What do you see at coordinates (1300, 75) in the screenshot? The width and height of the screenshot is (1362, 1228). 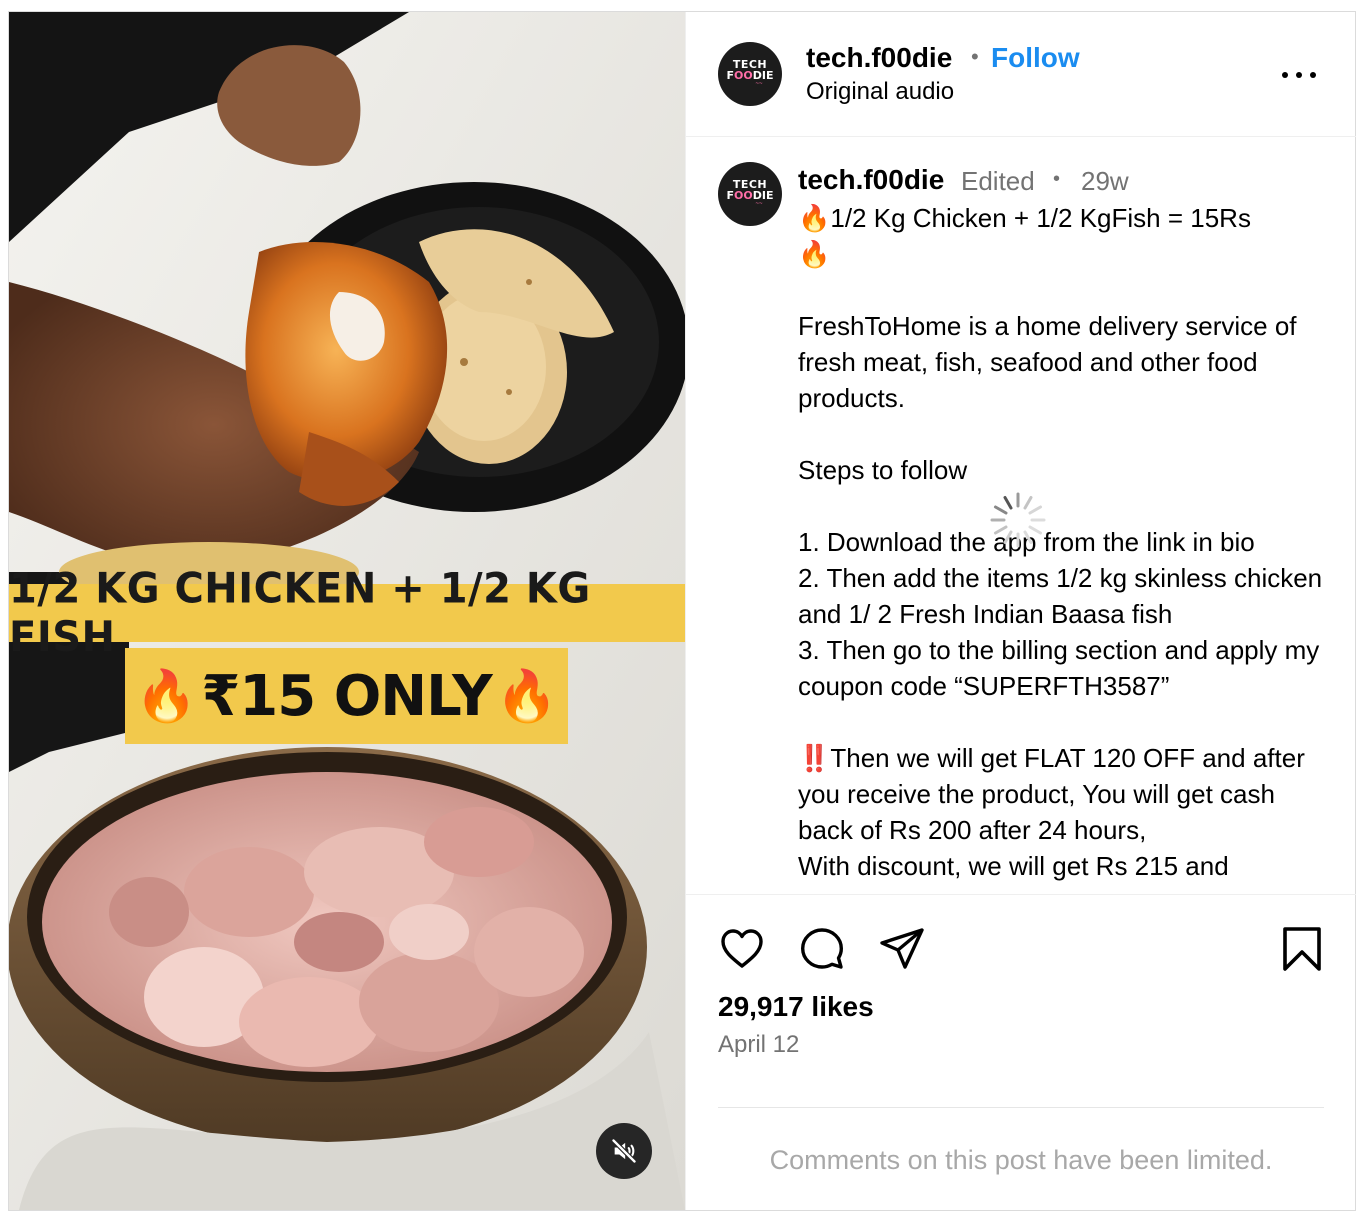 I see `more-options-button` at bounding box center [1300, 75].